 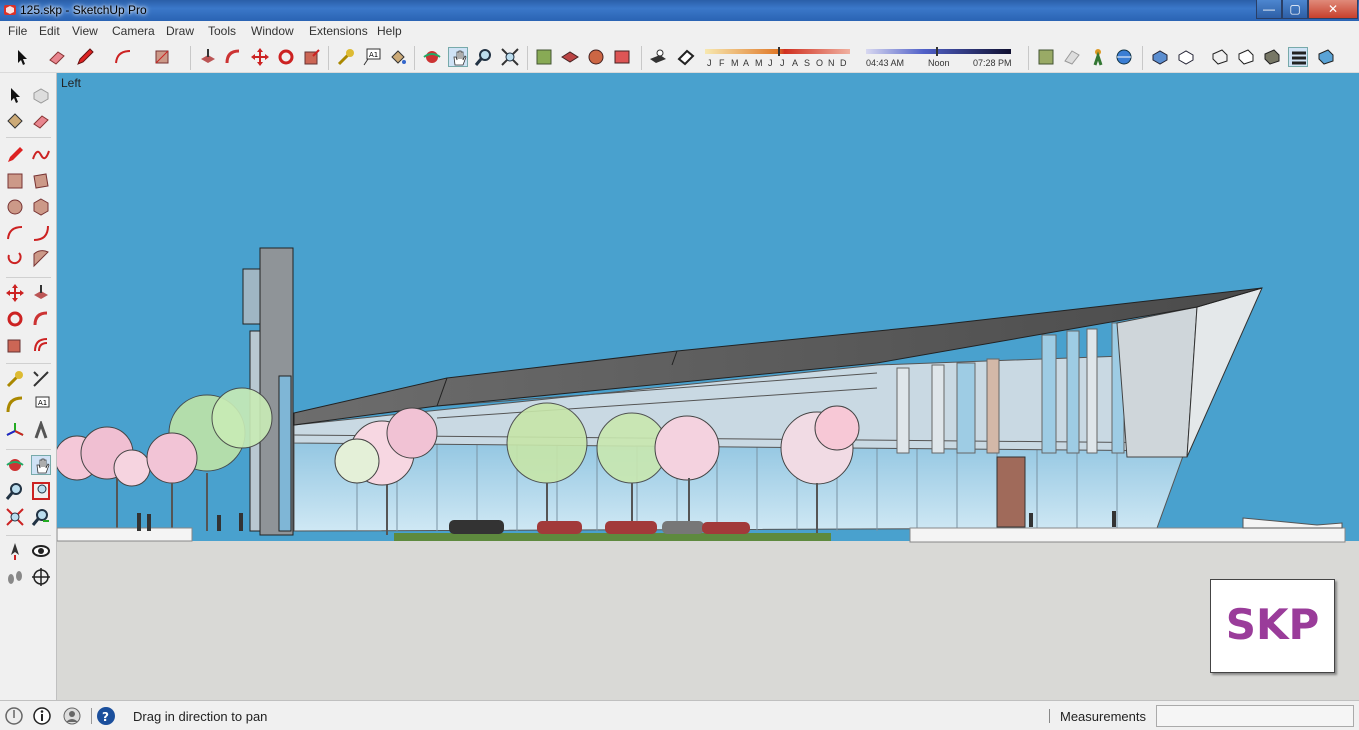 I want to click on shadow-date-slider, so click(x=858, y=59).